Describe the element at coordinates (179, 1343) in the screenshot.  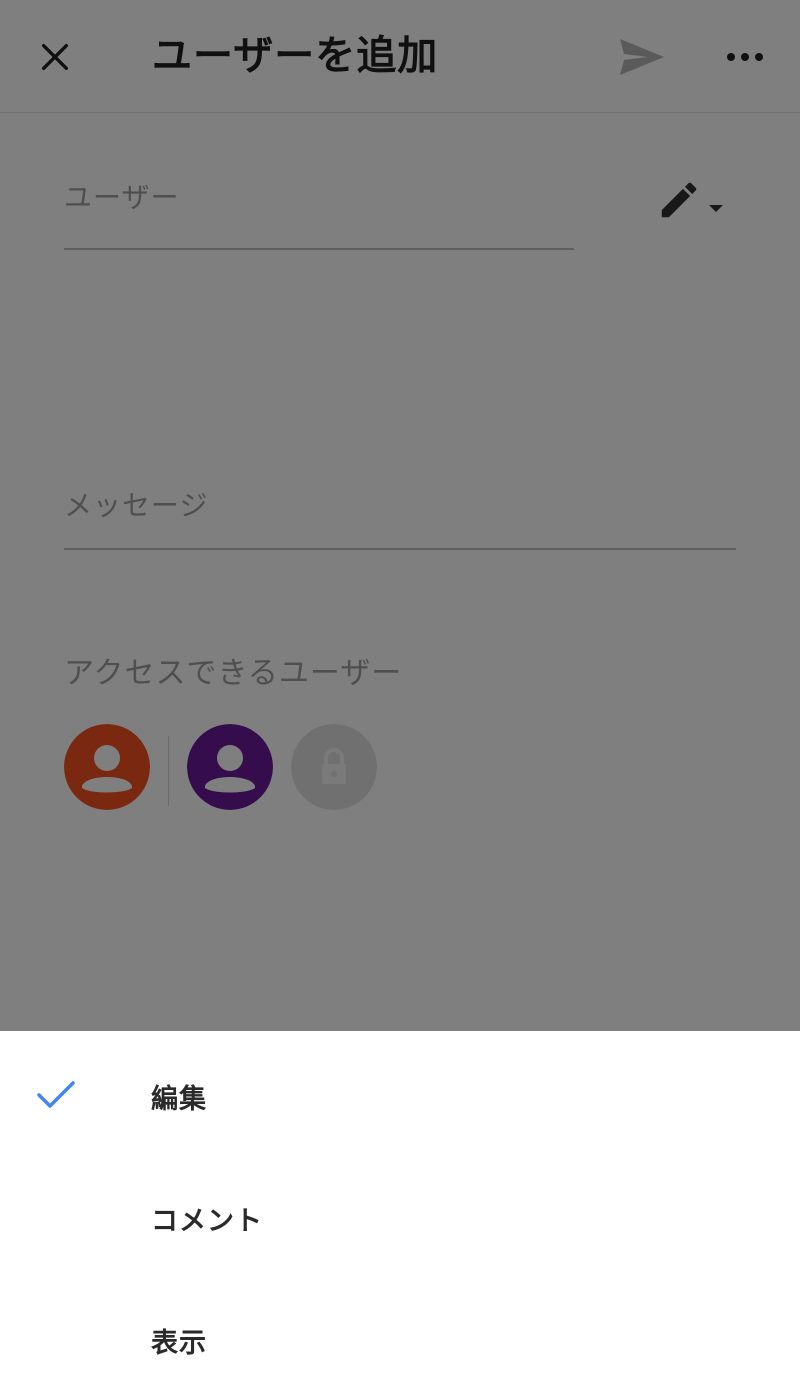
I see `menu-item-label: 表示` at that location.